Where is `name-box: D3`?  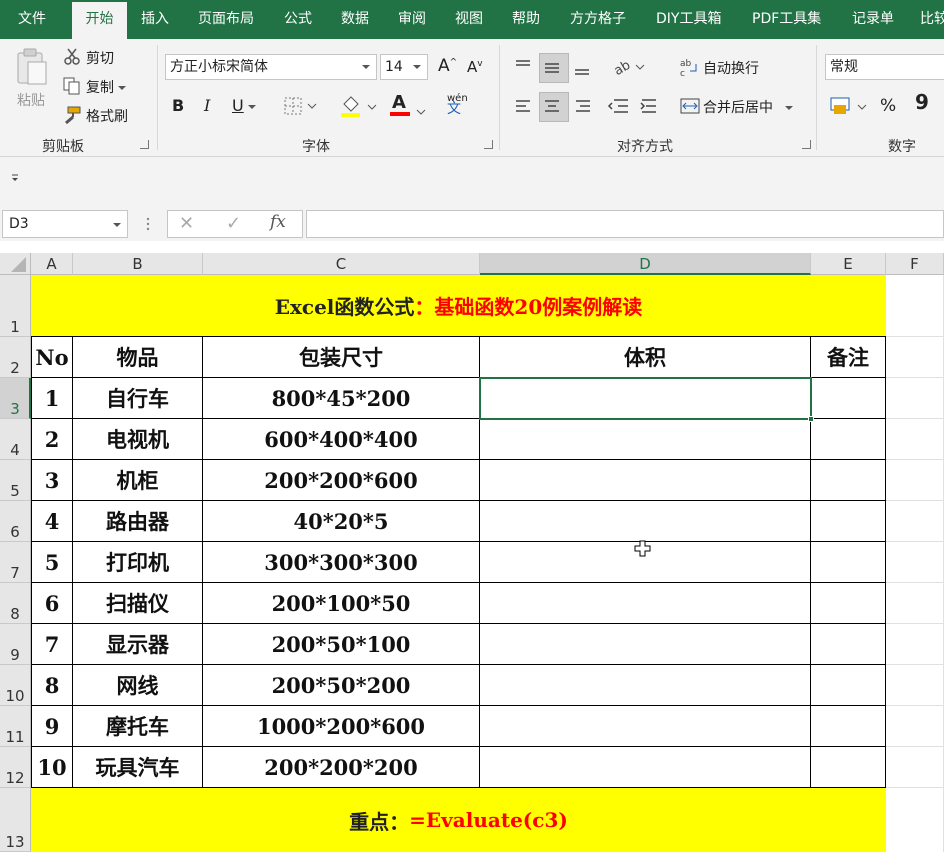 name-box: D3 is located at coordinates (65, 224).